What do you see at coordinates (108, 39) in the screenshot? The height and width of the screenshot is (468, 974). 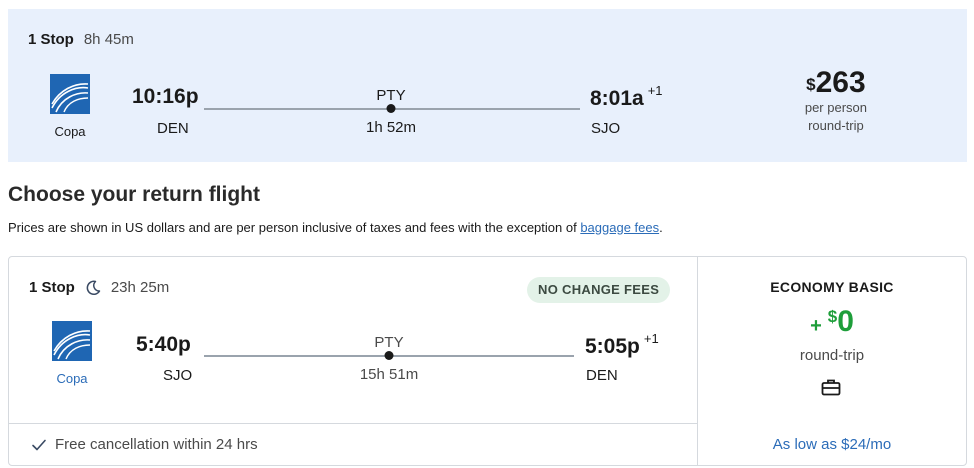 I see `outbound-duration: 8h 45m` at bounding box center [108, 39].